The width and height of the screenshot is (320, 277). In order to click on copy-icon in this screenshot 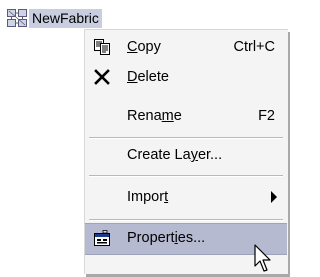, I will do `click(102, 47)`.